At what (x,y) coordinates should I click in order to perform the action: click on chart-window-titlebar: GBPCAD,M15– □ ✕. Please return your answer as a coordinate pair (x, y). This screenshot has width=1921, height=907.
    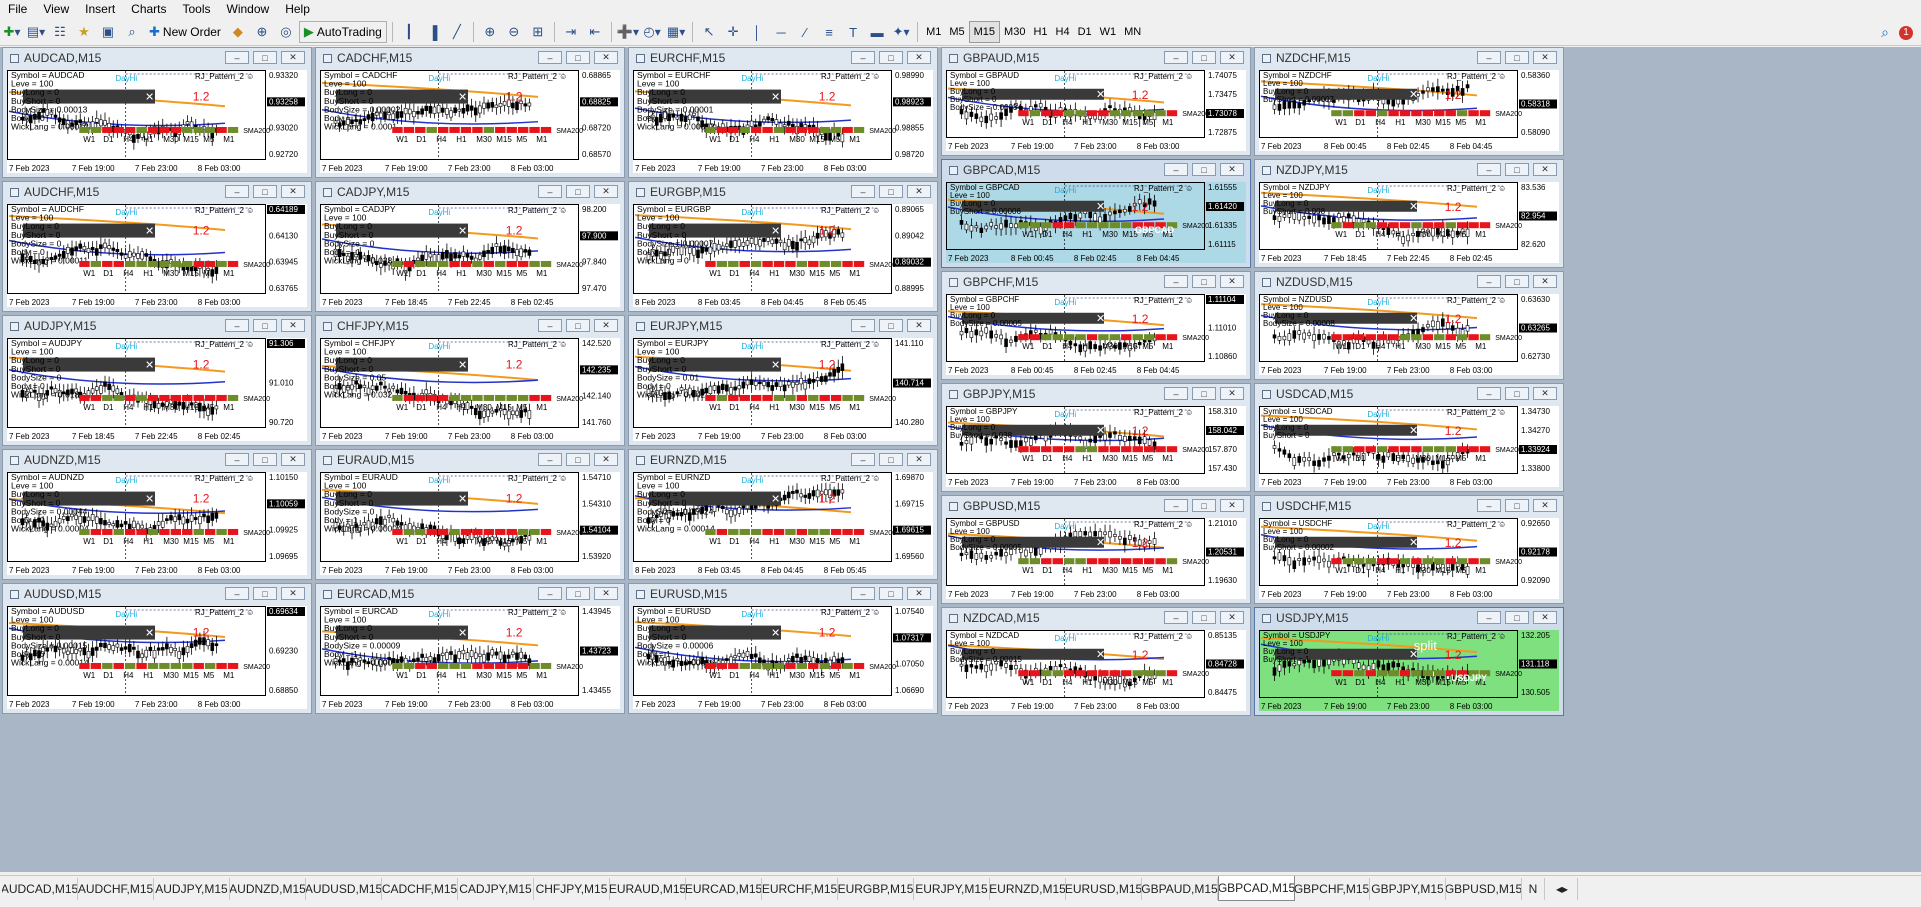
    Looking at the image, I should click on (1096, 170).